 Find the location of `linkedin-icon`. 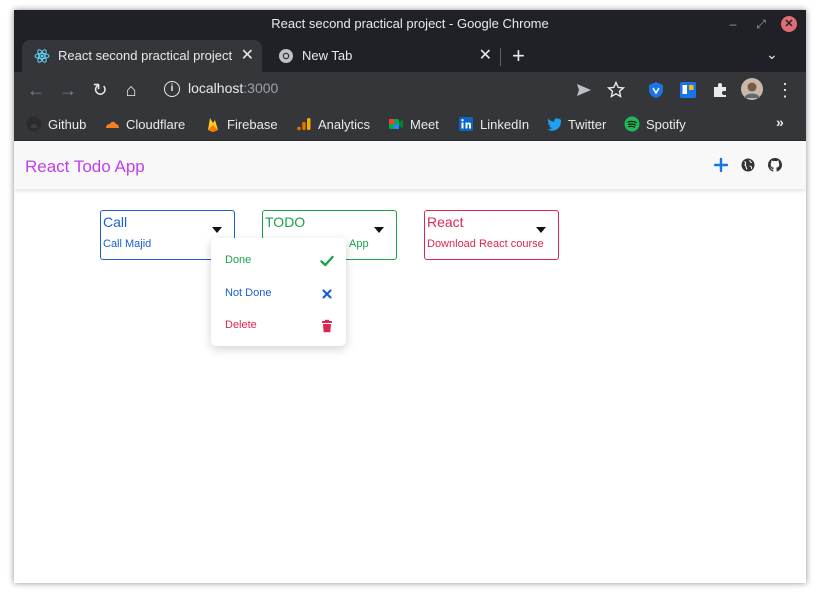

linkedin-icon is located at coordinates (466, 124).